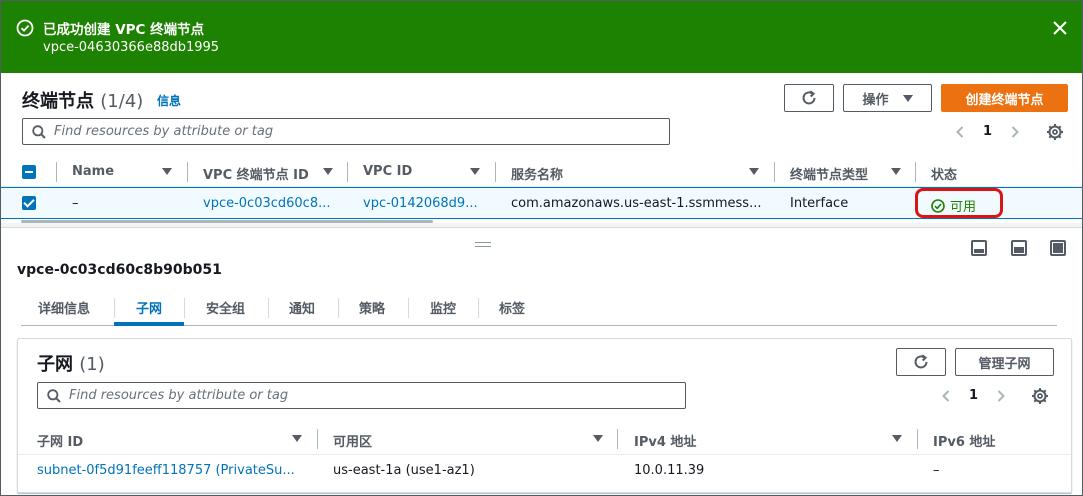  What do you see at coordinates (443, 307) in the screenshot?
I see `tab-monitoring: 监控` at bounding box center [443, 307].